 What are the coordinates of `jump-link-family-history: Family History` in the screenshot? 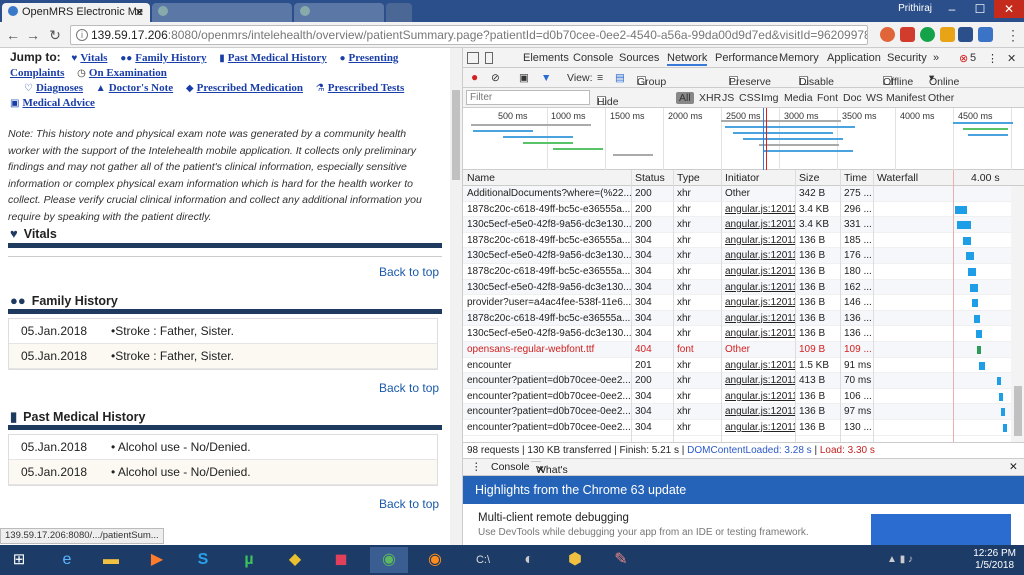 It's located at (170, 58).